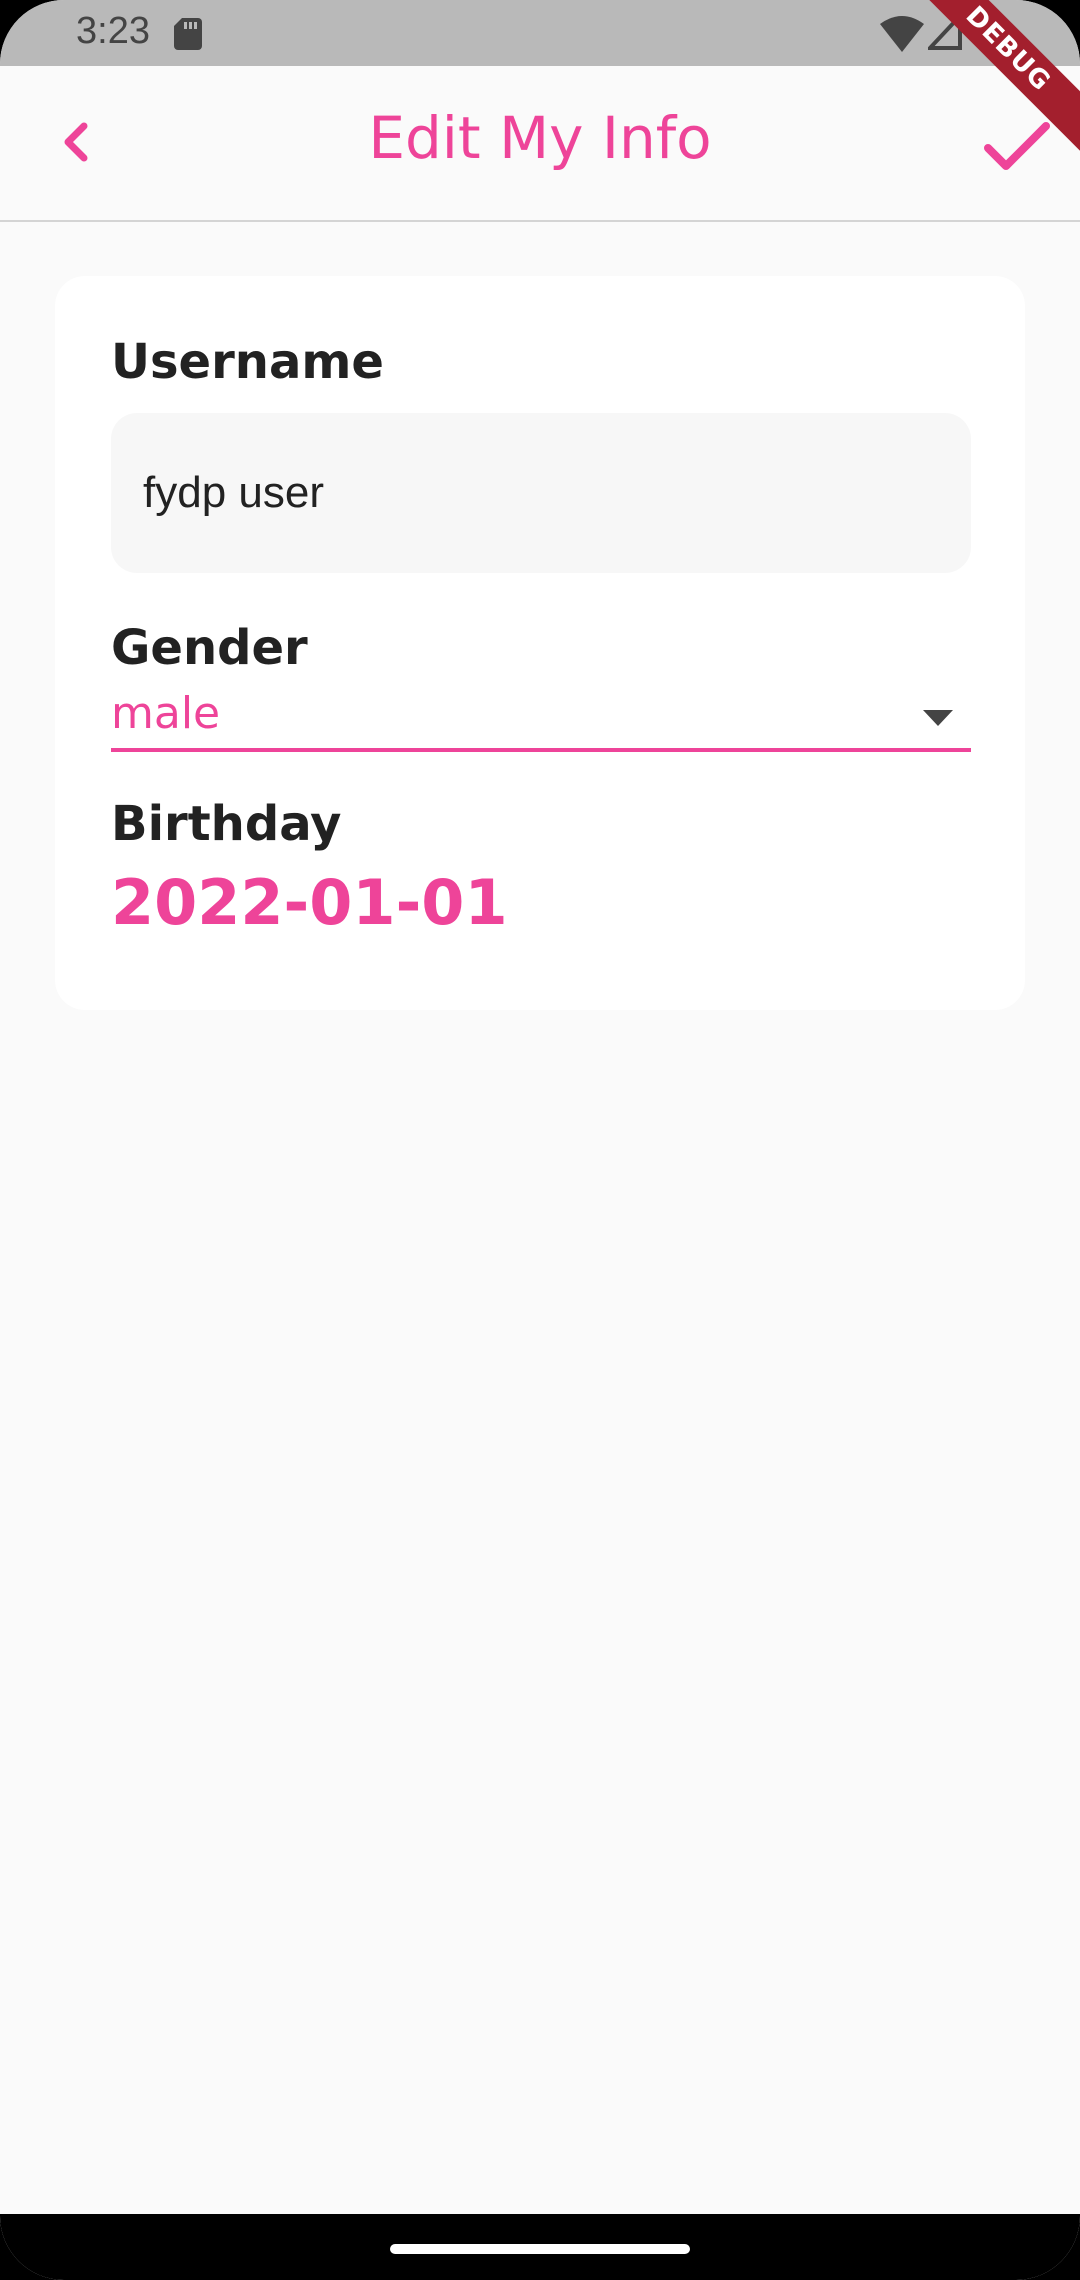 The width and height of the screenshot is (1080, 2280). What do you see at coordinates (541, 493) in the screenshot?
I see `username-input: fydp user` at bounding box center [541, 493].